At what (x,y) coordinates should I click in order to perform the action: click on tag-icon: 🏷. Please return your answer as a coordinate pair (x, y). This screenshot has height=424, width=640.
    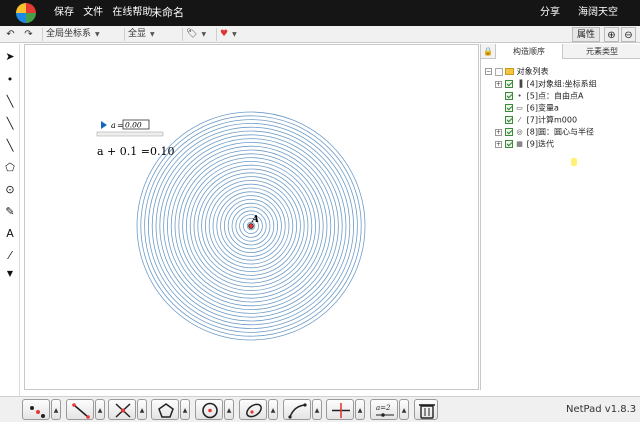
    Looking at the image, I should click on (192, 34).